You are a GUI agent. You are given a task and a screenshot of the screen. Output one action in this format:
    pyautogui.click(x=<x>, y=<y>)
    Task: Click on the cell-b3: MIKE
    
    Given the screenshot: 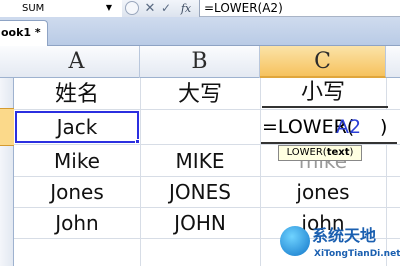 What is the action you would take?
    pyautogui.click(x=200, y=161)
    